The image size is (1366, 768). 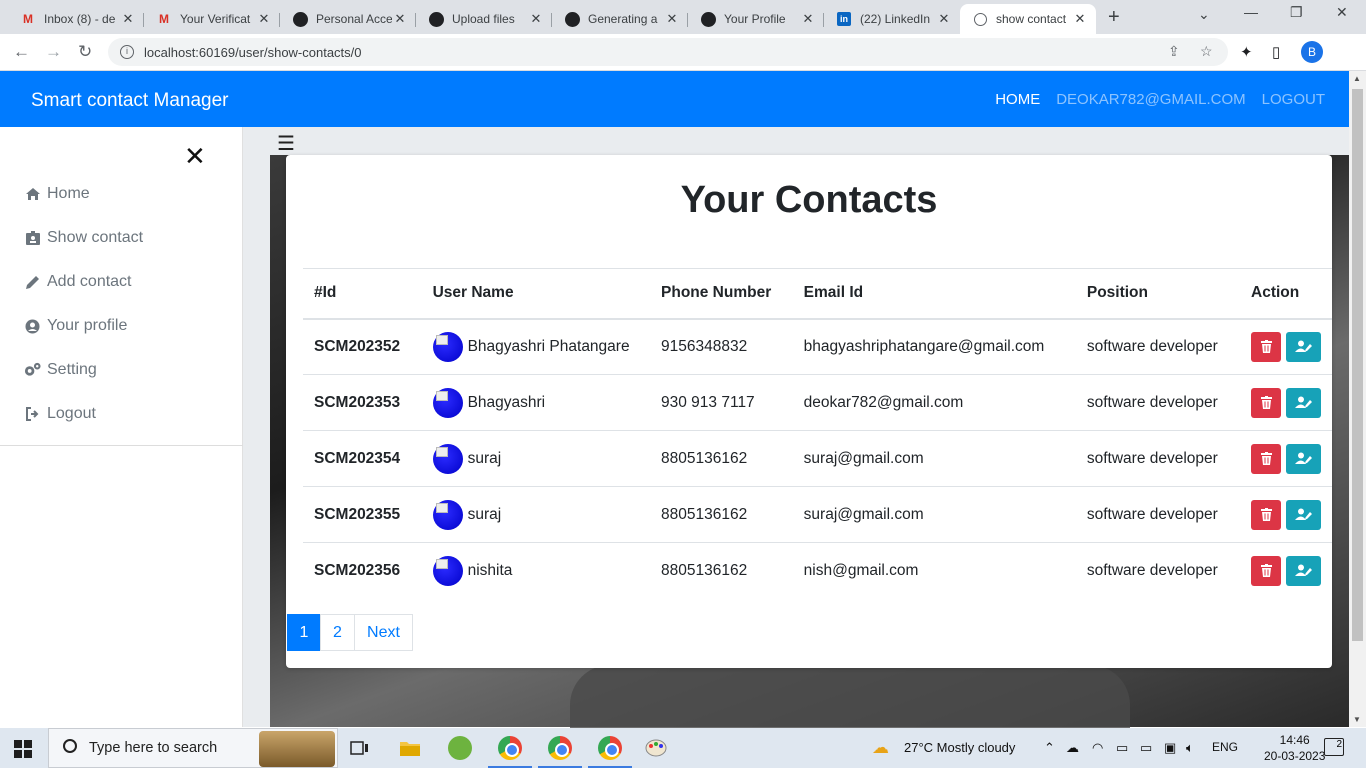 I want to click on bookmark-star-icon: ☆, so click(x=1206, y=51).